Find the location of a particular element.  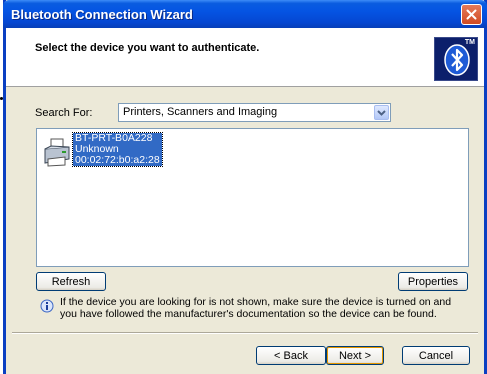

properties-button: Properties is located at coordinates (433, 281).